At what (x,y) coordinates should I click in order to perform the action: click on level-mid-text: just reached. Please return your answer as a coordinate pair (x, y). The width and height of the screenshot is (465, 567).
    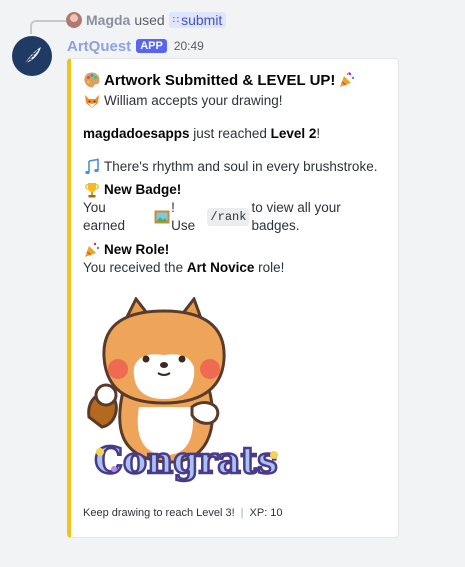
    Looking at the image, I should click on (230, 133).